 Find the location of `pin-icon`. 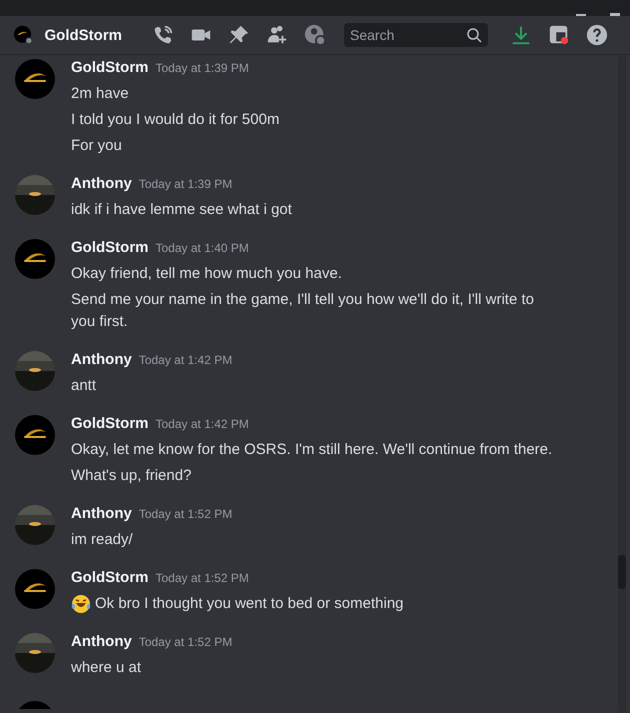

pin-icon is located at coordinates (239, 35).